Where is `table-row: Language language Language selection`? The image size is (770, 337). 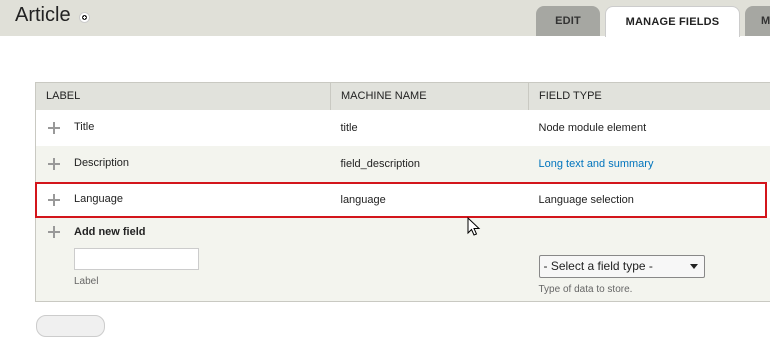
table-row: Language language Language selection is located at coordinates (403, 200).